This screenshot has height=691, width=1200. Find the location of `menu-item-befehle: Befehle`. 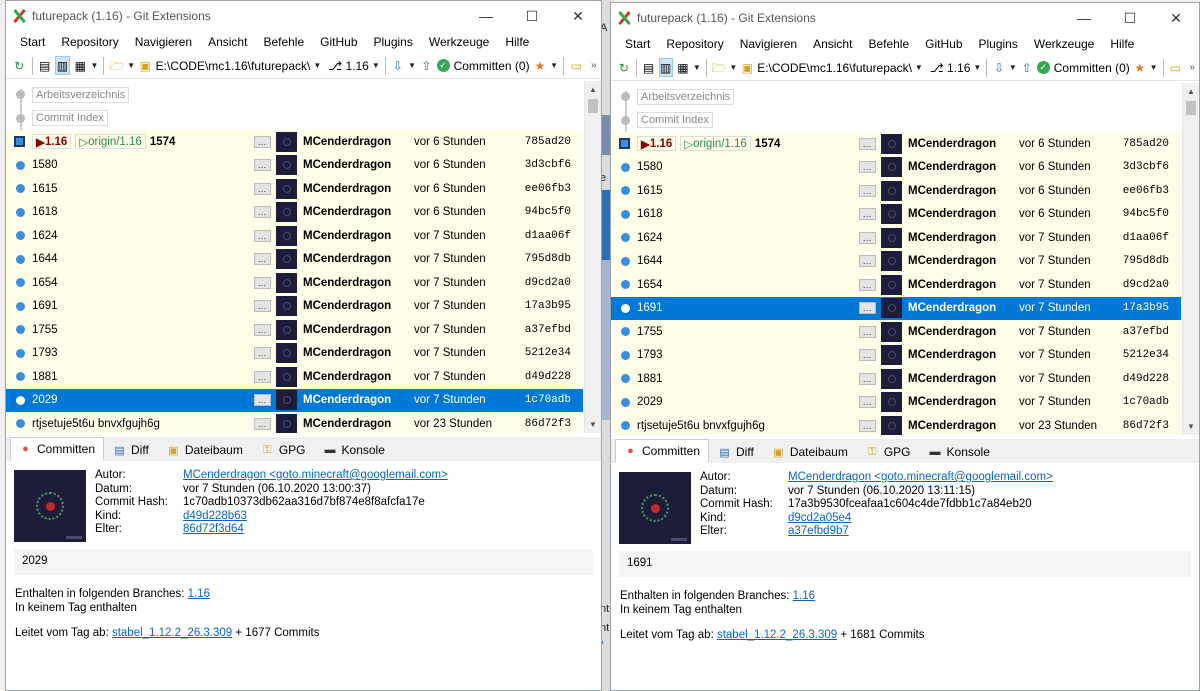

menu-item-befehle: Befehle is located at coordinates (283, 42).